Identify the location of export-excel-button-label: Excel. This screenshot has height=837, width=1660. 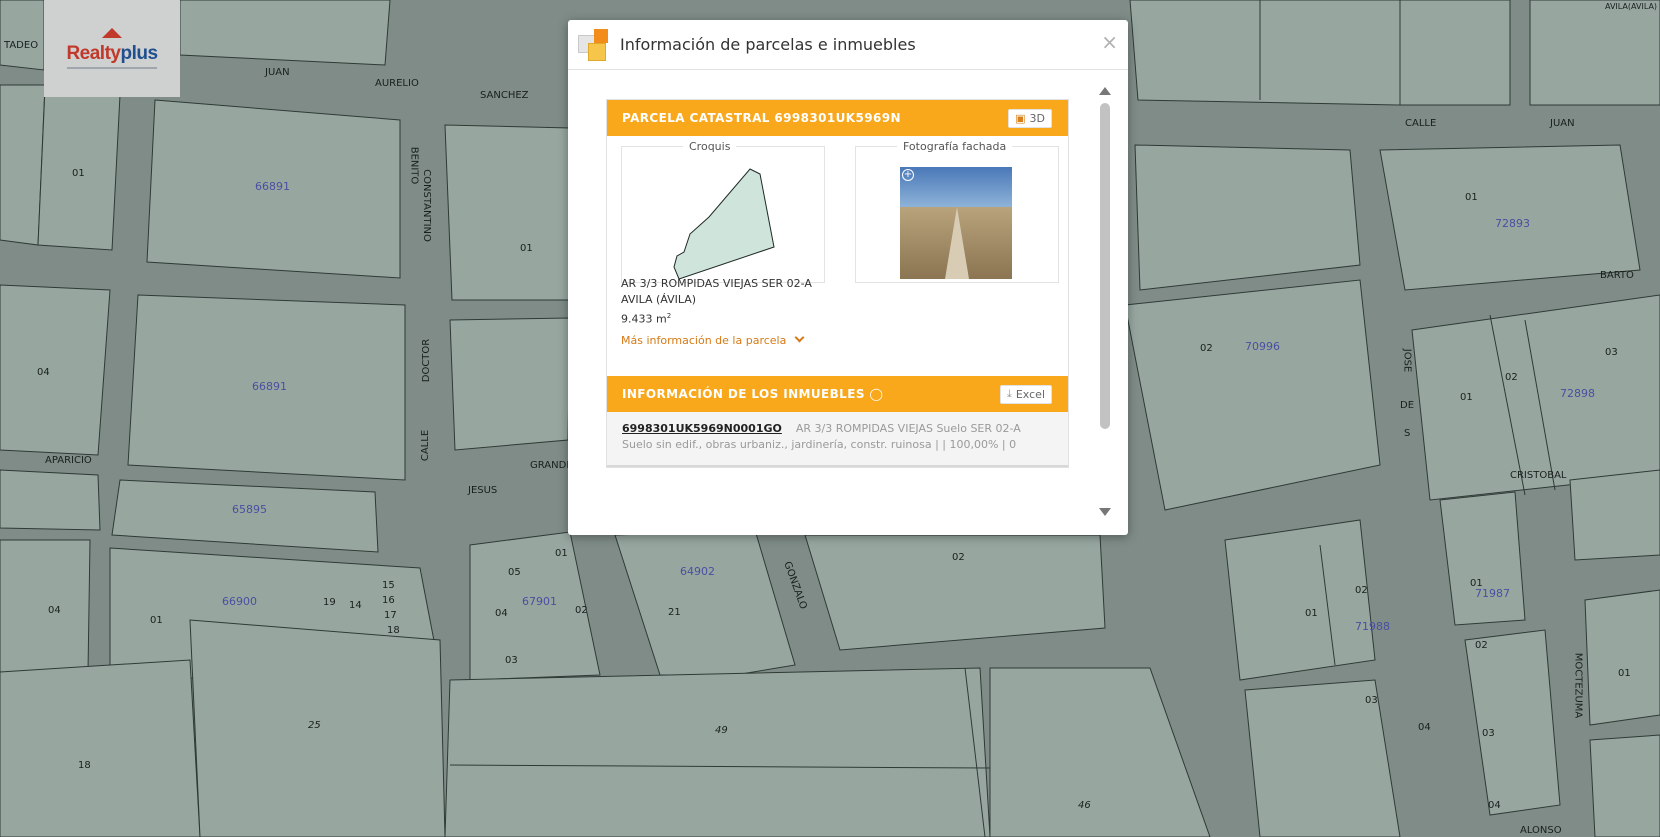
(1030, 394).